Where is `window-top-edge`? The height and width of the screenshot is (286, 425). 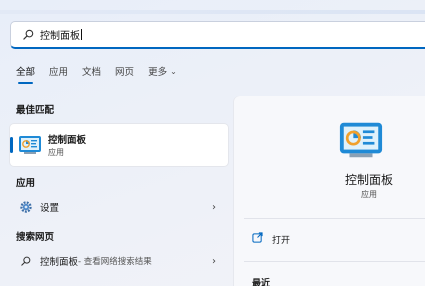
window-top-edge is located at coordinates (212, 12).